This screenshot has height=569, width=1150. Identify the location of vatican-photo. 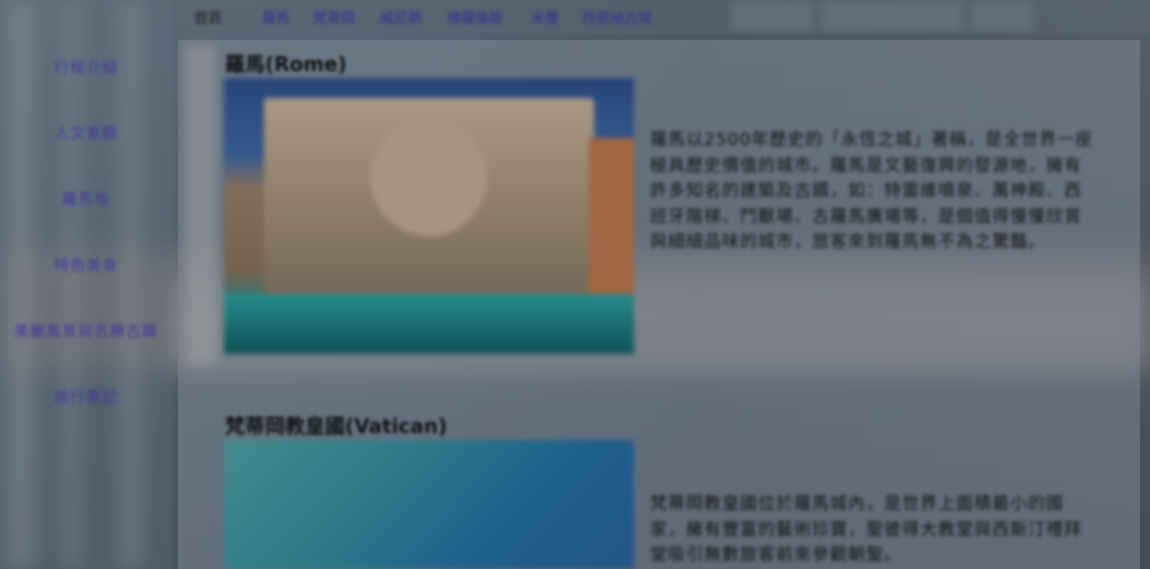
(429, 504).